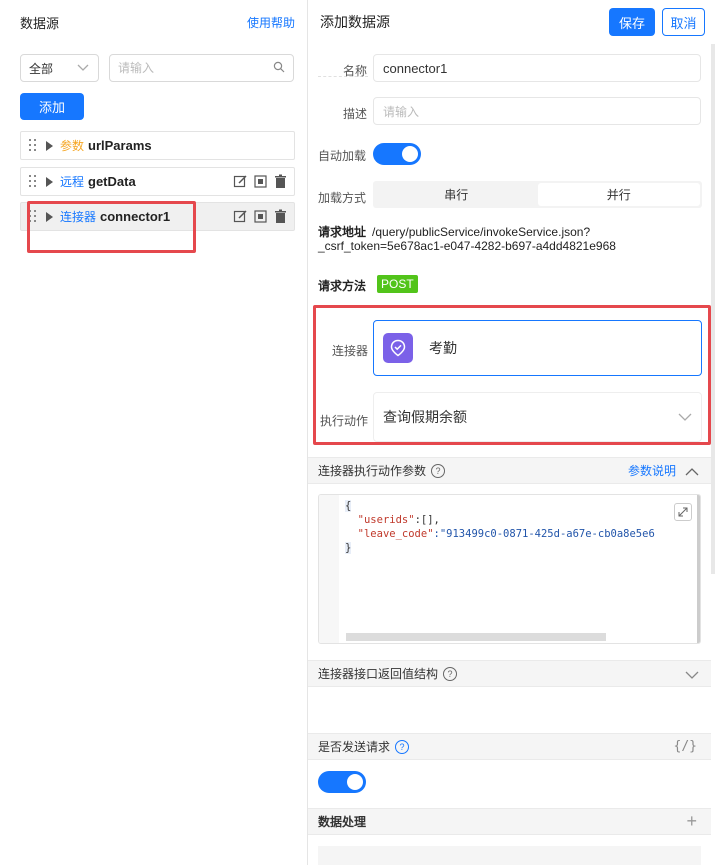 The width and height of the screenshot is (715, 865). I want to click on datasource-item-urlparams: 参数 urlParams, so click(157, 145).